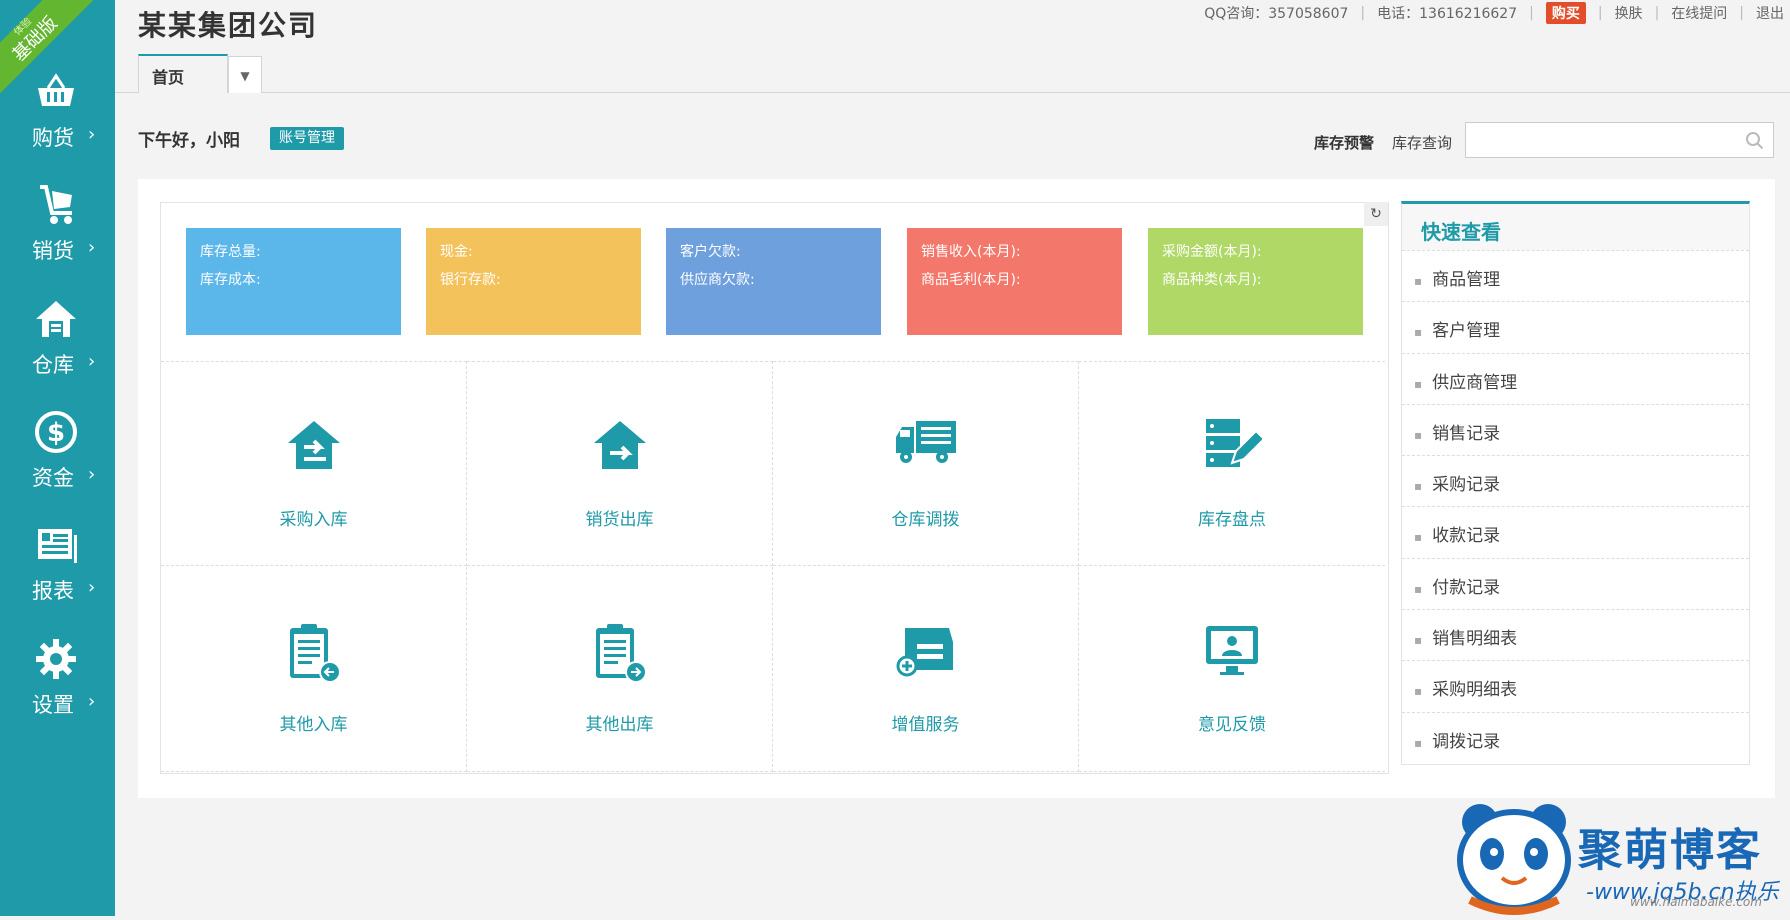  I want to click on tile-other-in: 其他入库, so click(314, 669).